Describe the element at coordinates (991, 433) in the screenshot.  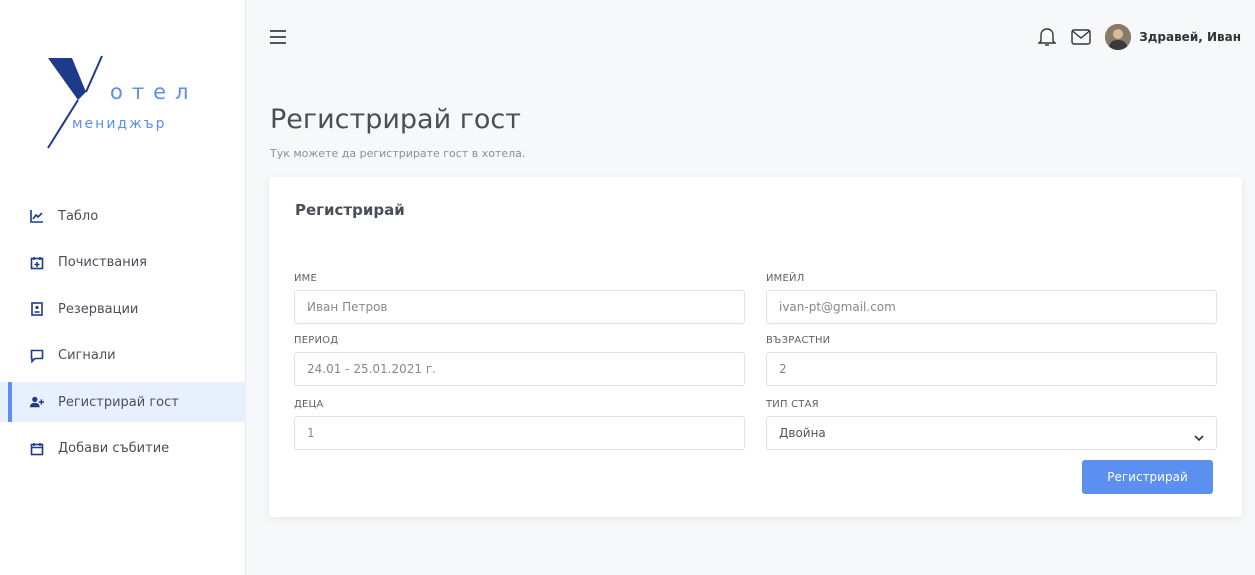
I see `room-type-select: Двойна` at that location.